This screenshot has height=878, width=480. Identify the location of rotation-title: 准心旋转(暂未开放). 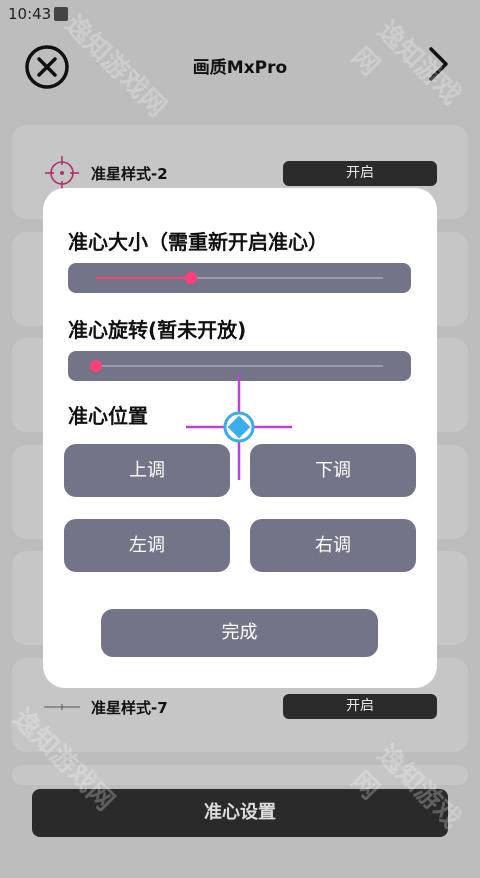
(157, 330).